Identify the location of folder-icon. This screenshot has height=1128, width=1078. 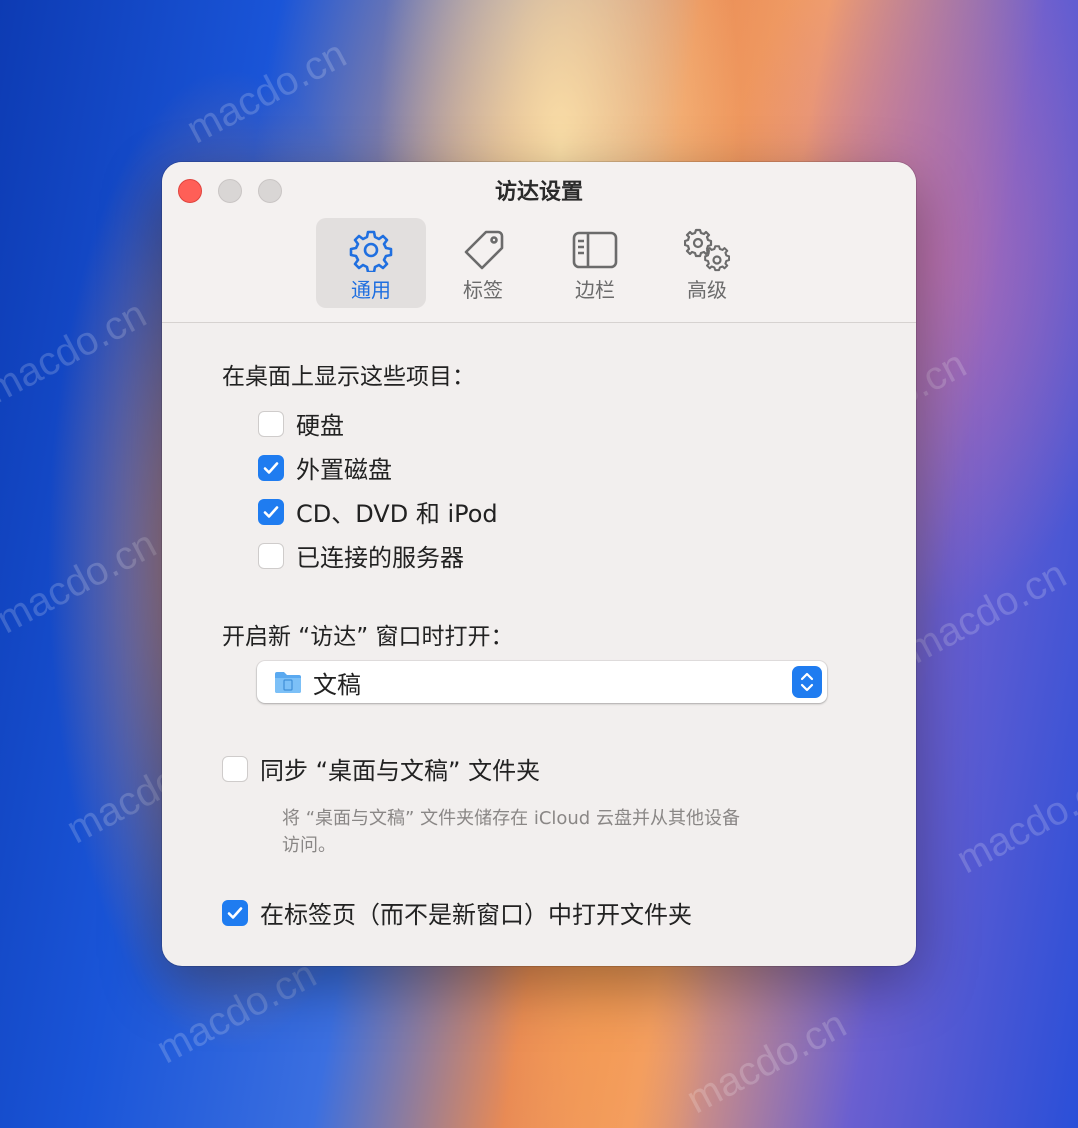
(288, 682).